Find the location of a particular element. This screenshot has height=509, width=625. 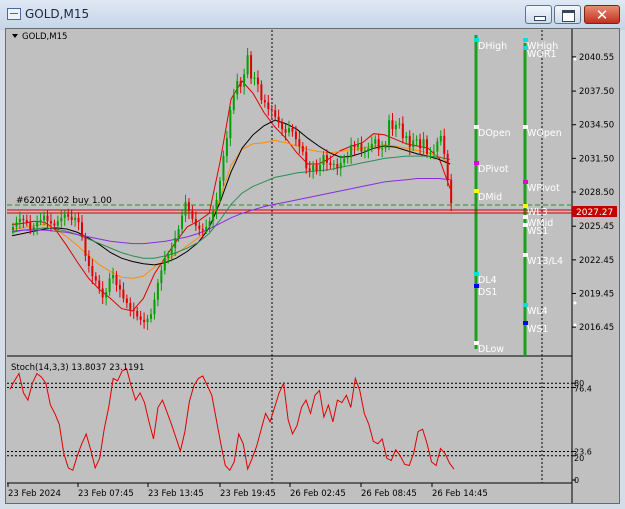

order-label: #62021602 buy 1.00 is located at coordinates (64, 201).